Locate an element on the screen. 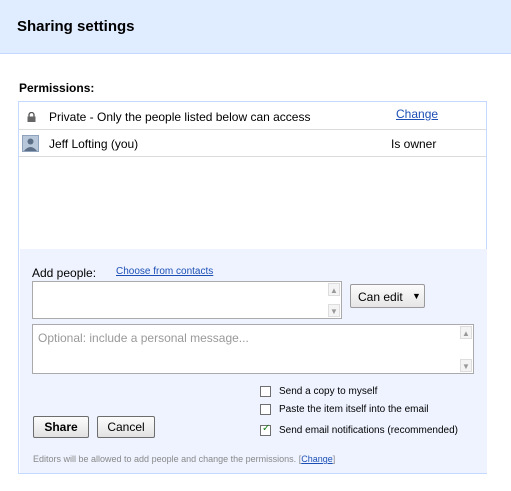 Image resolution: width=511 pixels, height=491 pixels. paste-item-checkbox is located at coordinates (265, 409).